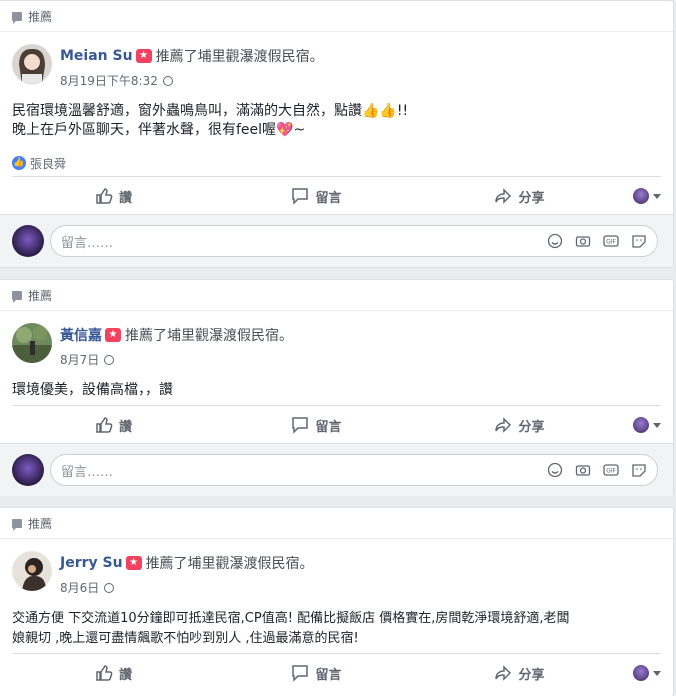 The height and width of the screenshot is (696, 676). Describe the element at coordinates (185, 638) in the screenshot. I see `post-text-line: 娘親切 ,晚上還可盡情飆歌不怕吵到別人 ,住過最滿意的民宿!` at that location.